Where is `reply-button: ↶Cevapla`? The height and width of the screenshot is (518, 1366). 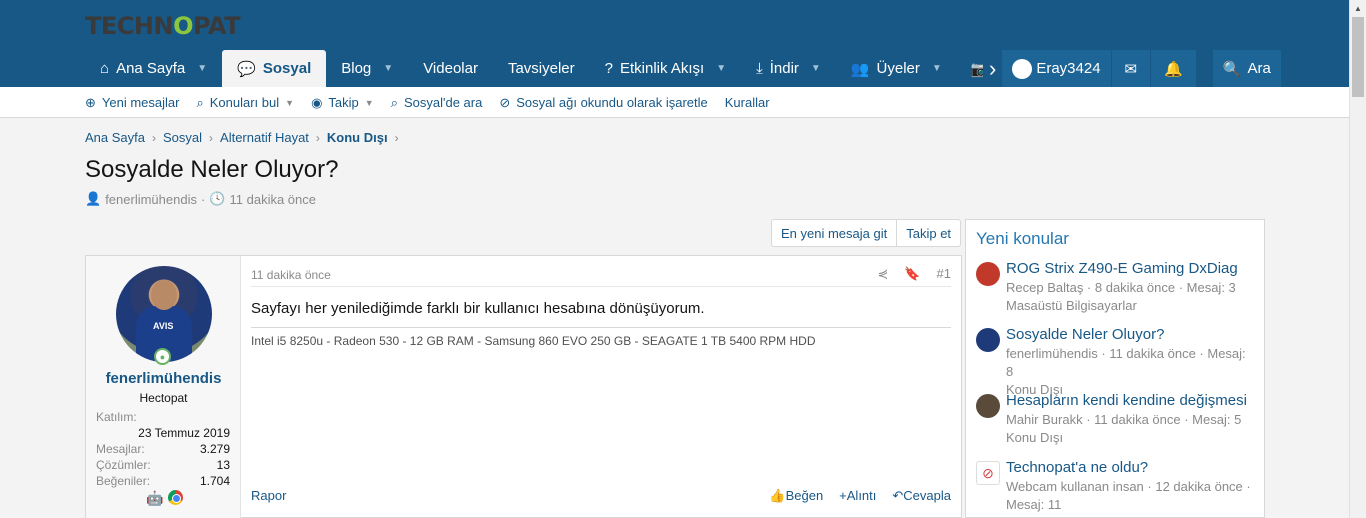 reply-button: ↶Cevapla is located at coordinates (921, 496).